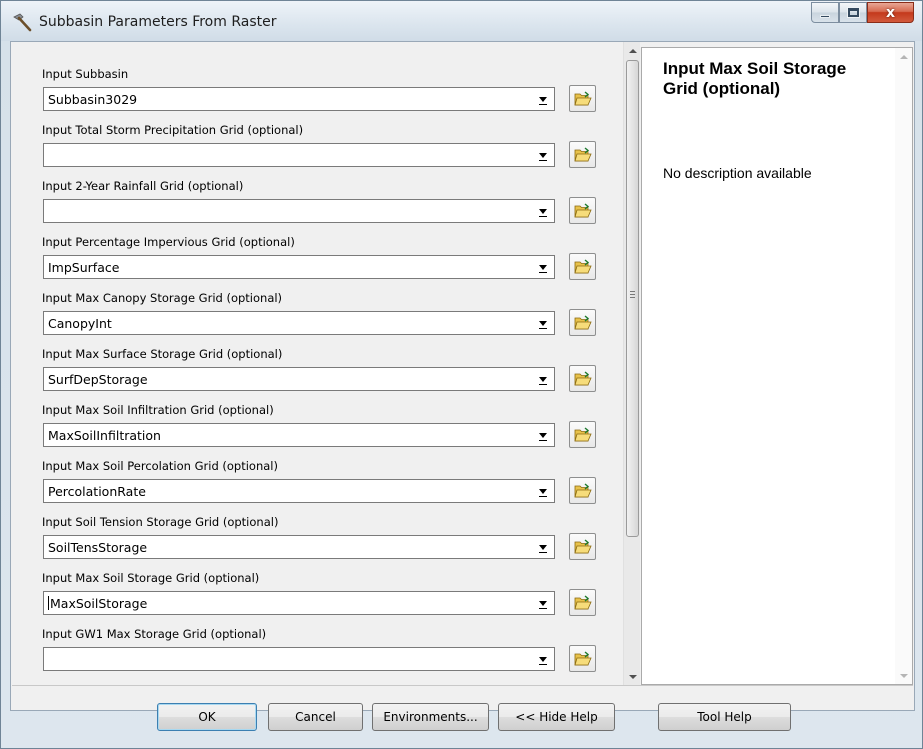  I want to click on title-bar: Subbasin Parameters From Raster x, so click(461, 21).